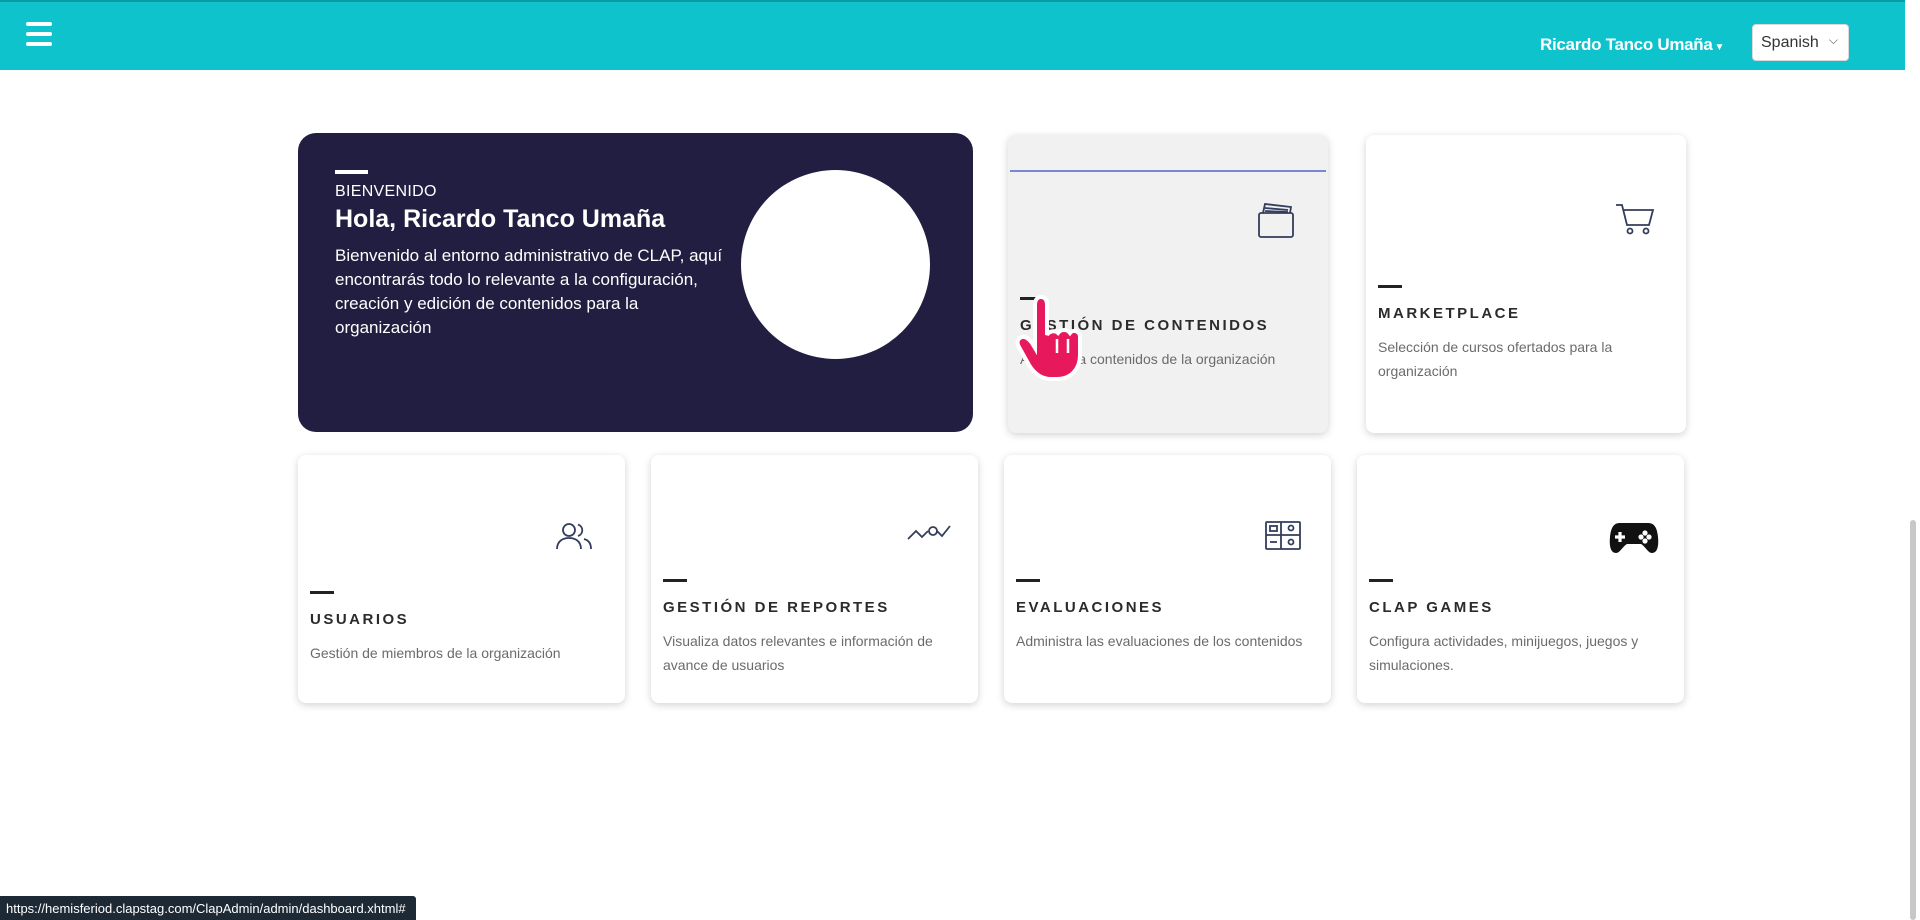 This screenshot has width=1920, height=920. What do you see at coordinates (952, 35) in the screenshot?
I see `top-navbar: Ricardo Tanco Umaña ▼ Spanish ⌵` at bounding box center [952, 35].